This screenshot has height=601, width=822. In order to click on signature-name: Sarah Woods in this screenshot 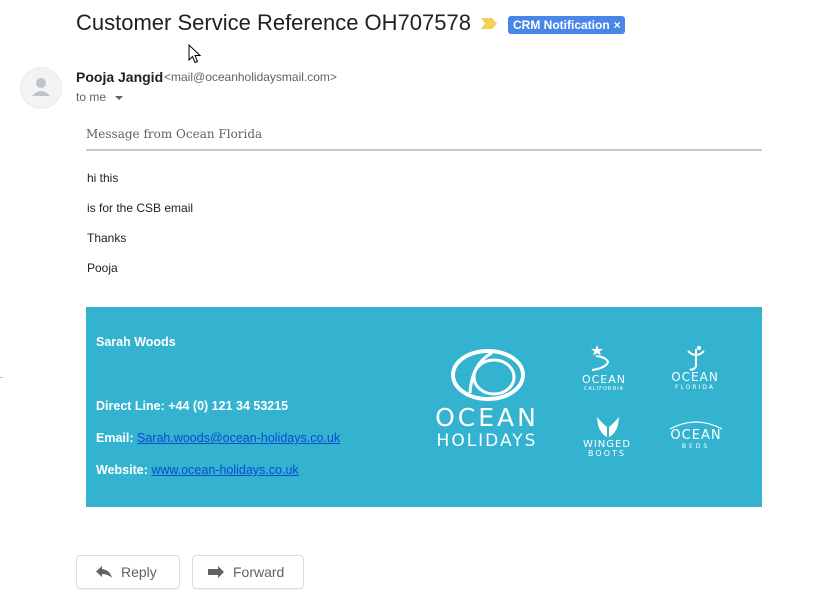, I will do `click(136, 342)`.